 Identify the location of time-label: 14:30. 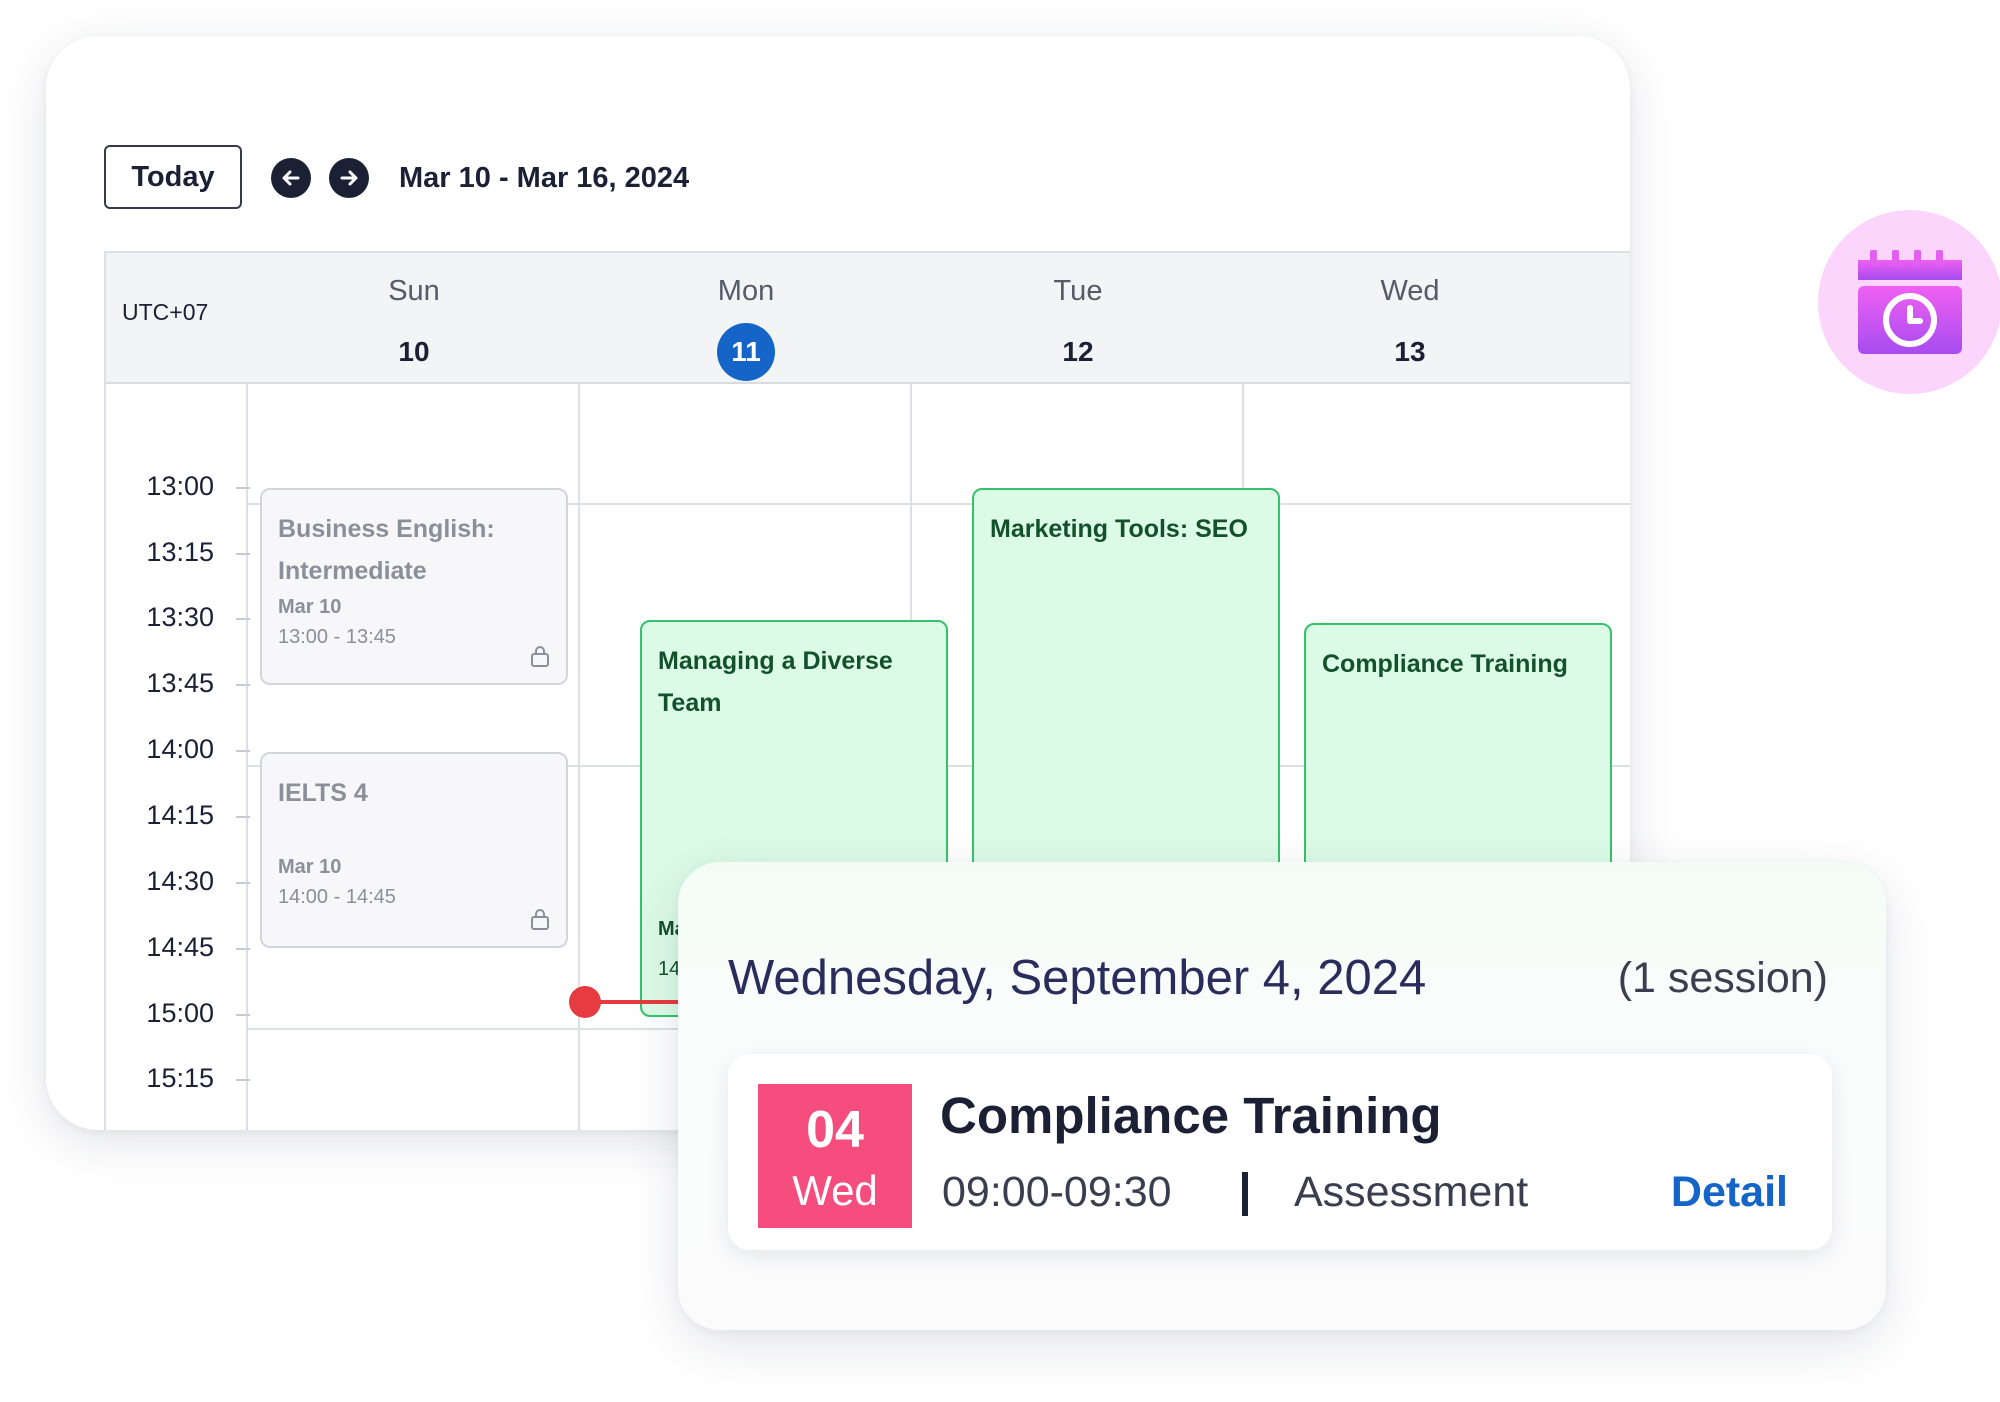
(180, 881).